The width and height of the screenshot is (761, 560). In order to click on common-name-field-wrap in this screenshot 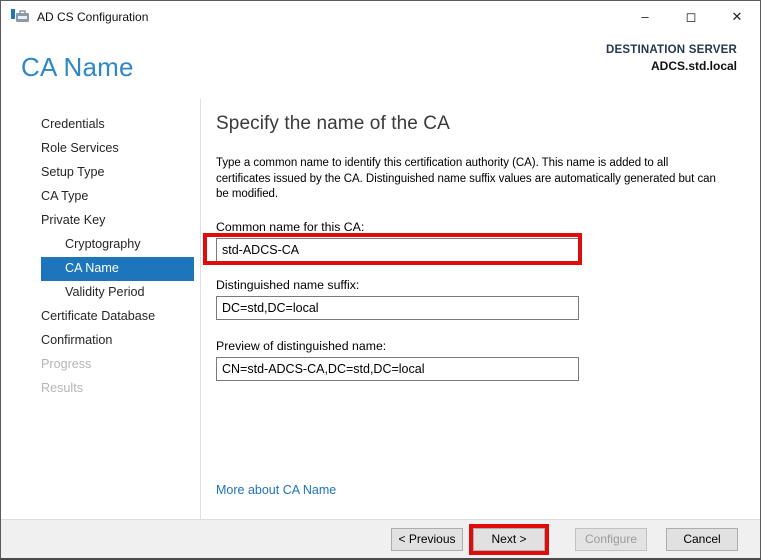, I will do `click(392, 248)`.